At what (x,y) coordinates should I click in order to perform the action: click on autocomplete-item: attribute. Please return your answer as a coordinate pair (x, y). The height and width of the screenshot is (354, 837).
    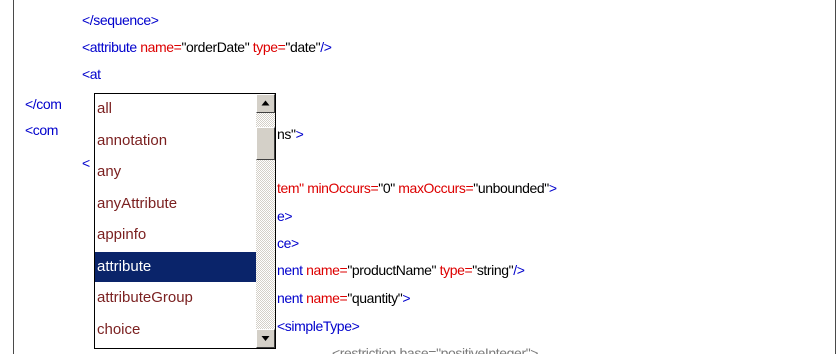
    Looking at the image, I should click on (175, 266).